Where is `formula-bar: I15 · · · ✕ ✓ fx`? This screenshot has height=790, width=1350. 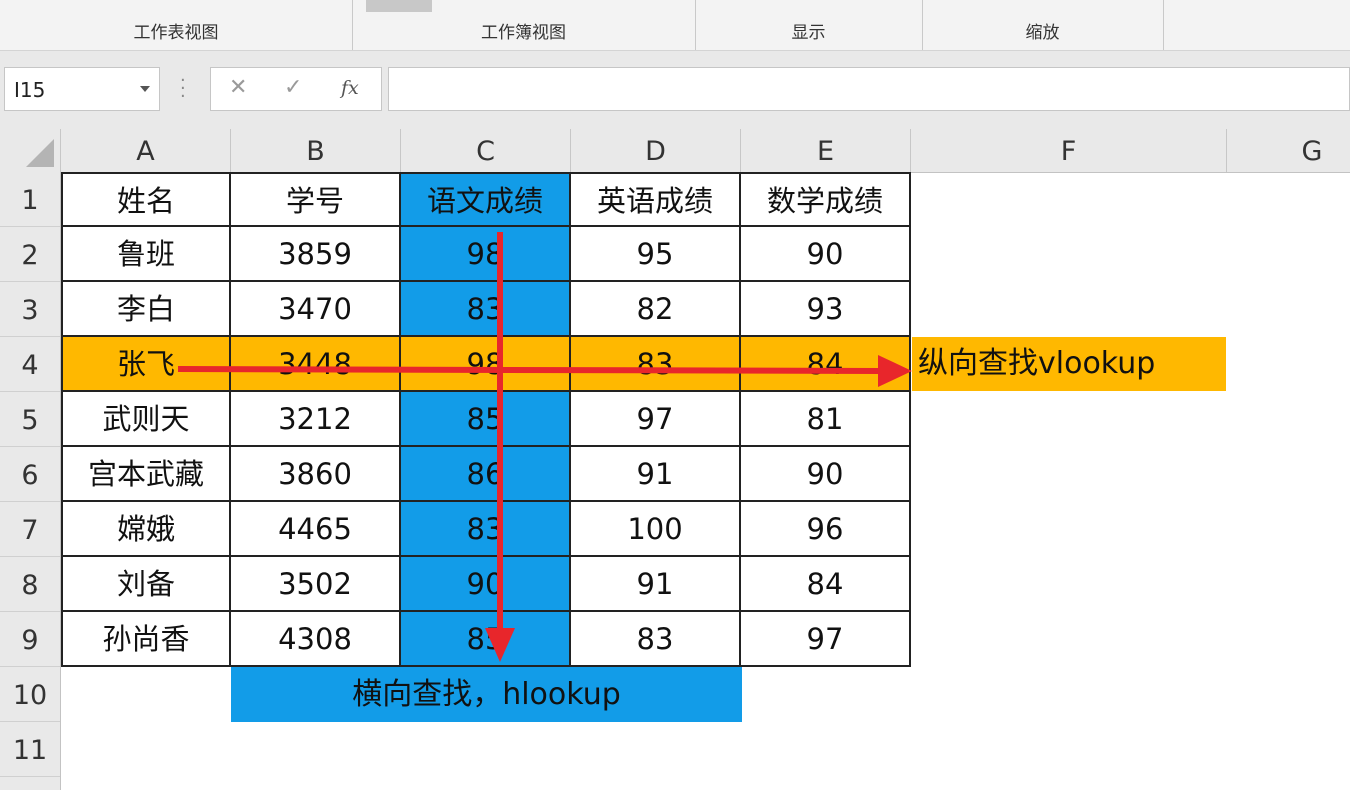 formula-bar: I15 · · · ✕ ✓ fx is located at coordinates (675, 90).